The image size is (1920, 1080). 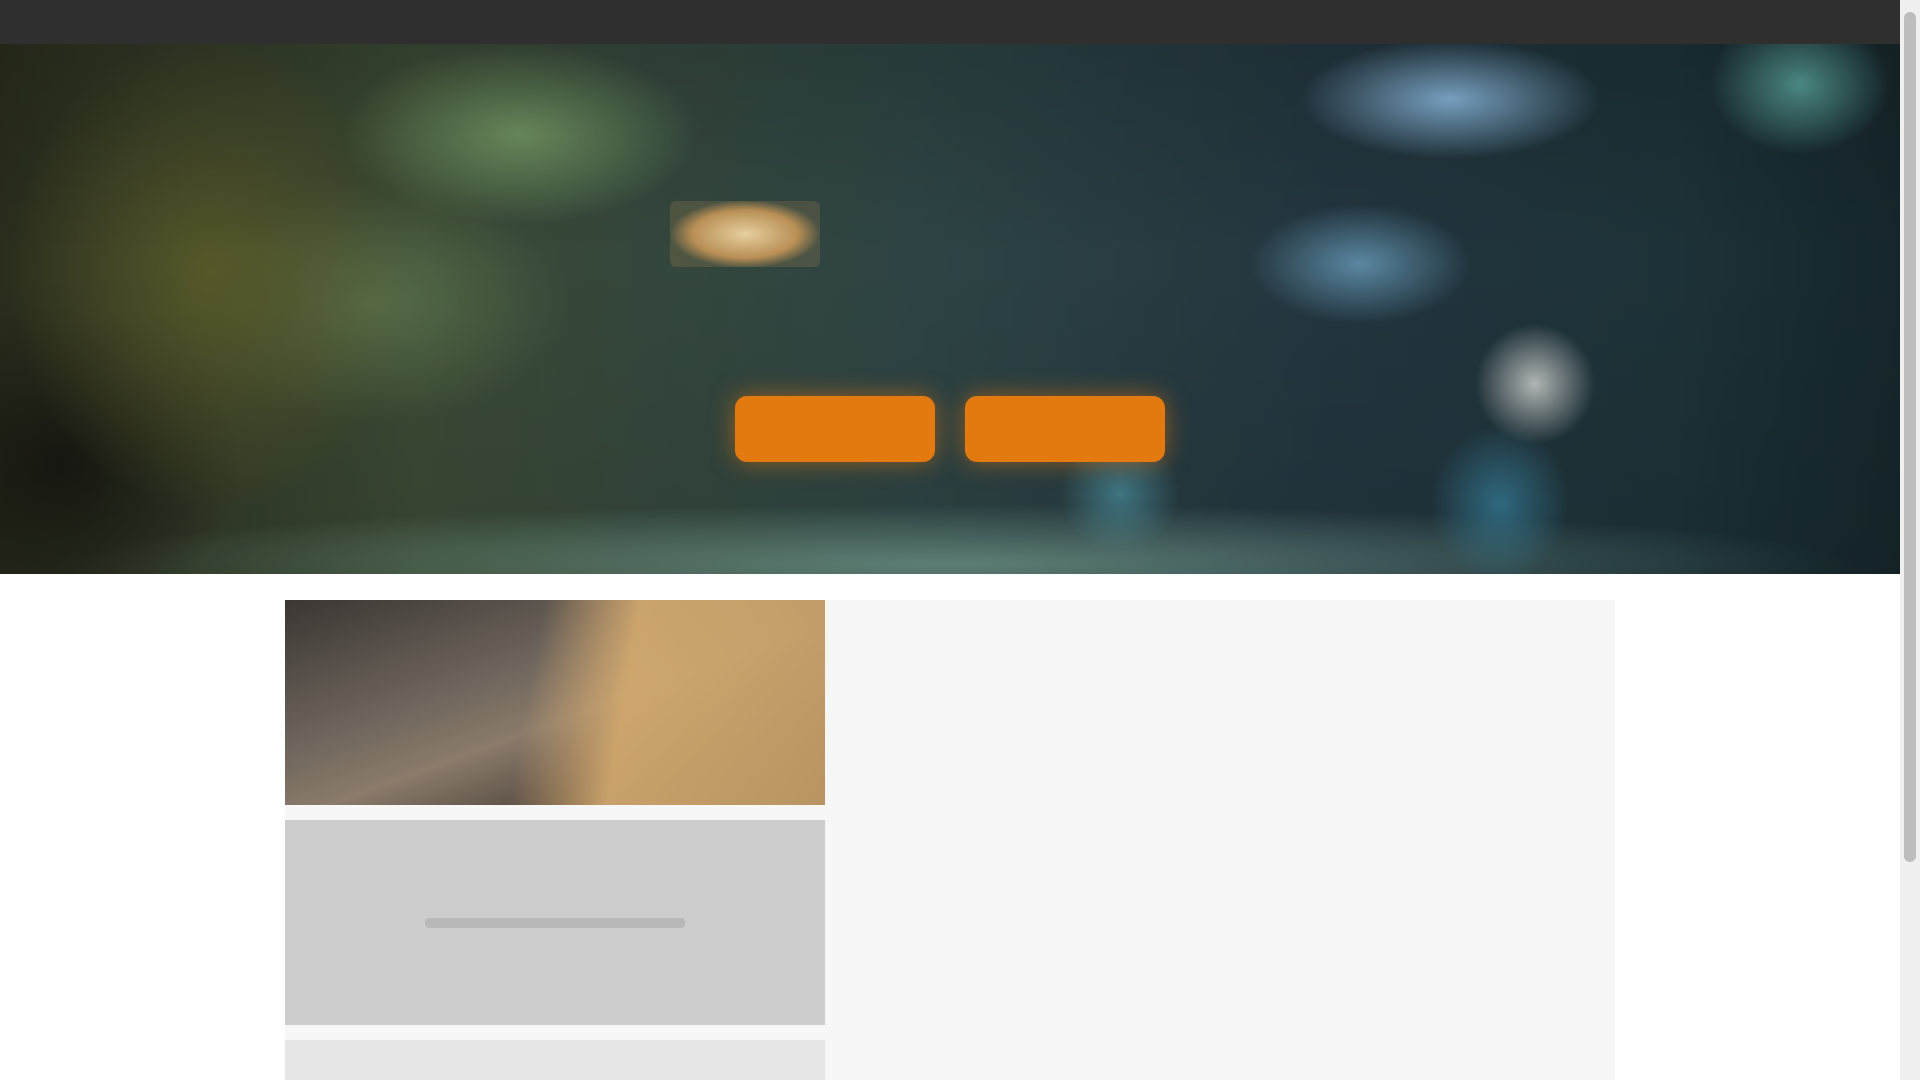 What do you see at coordinates (1065, 429) in the screenshot?
I see `hero-secondary-button` at bounding box center [1065, 429].